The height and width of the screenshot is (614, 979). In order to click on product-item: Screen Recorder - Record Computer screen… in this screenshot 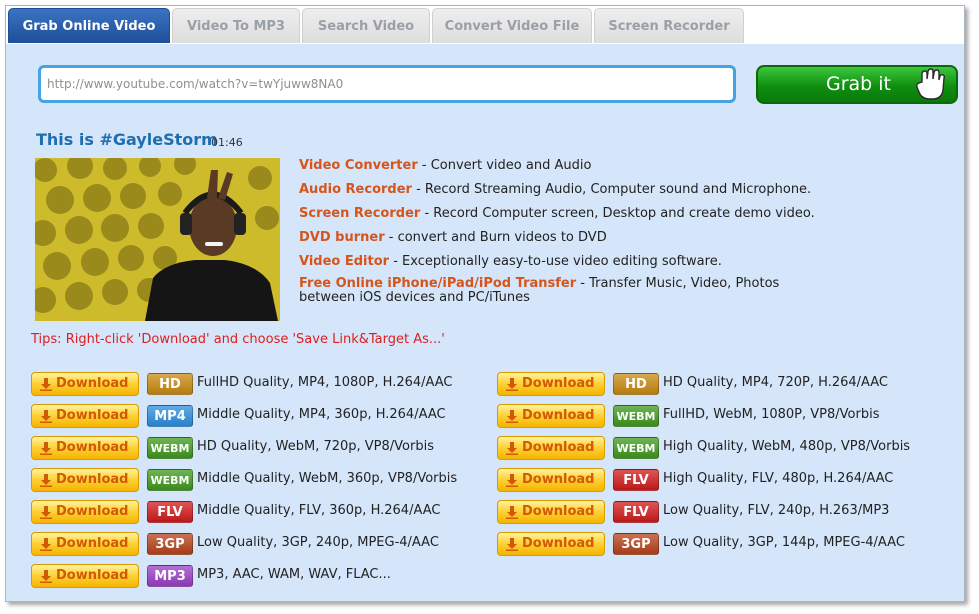, I will do `click(569, 214)`.